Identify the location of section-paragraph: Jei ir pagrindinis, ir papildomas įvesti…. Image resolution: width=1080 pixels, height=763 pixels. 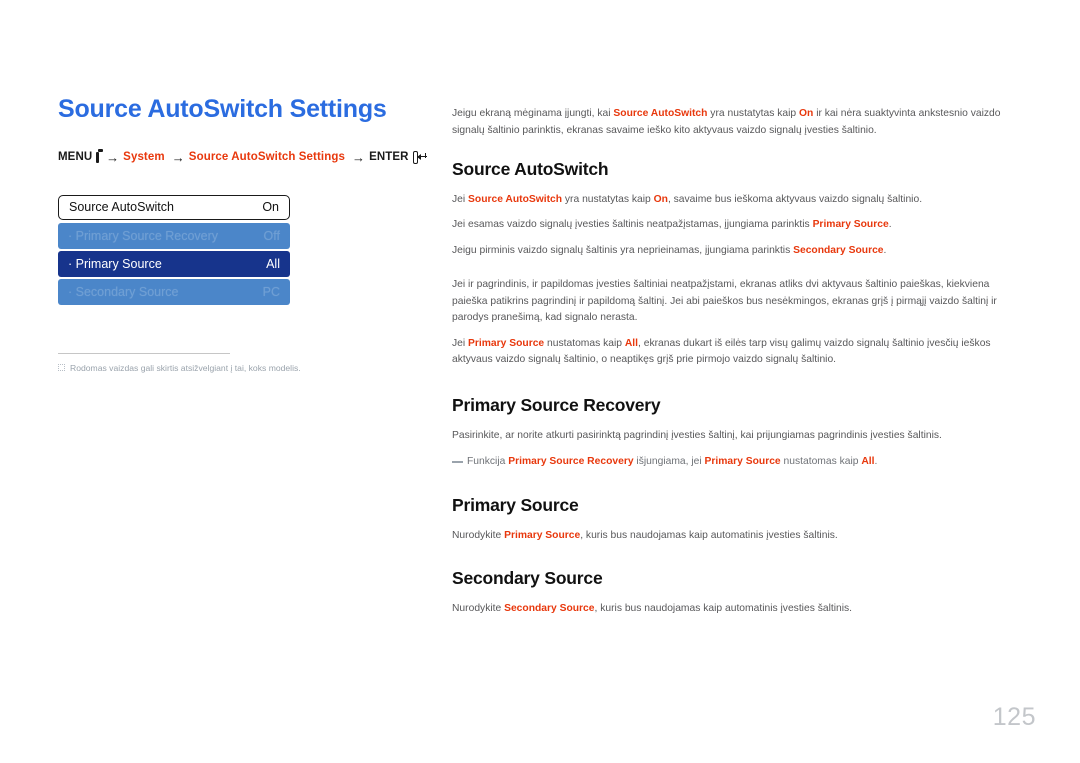
(739, 301).